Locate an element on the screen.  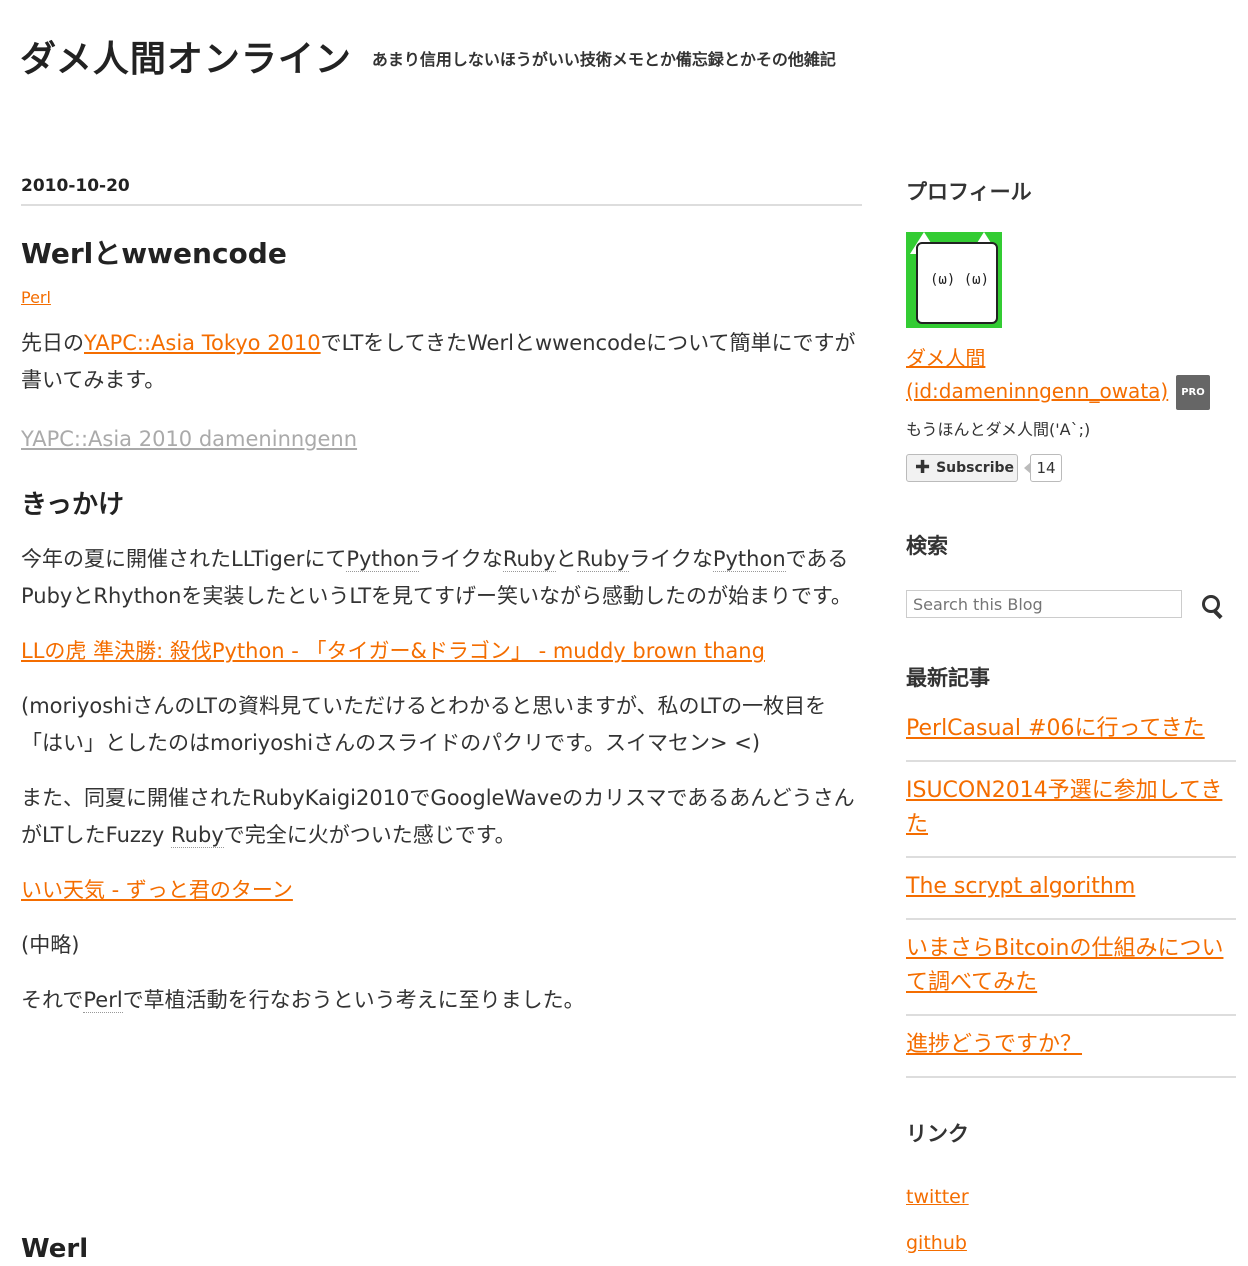
list-item: 進捗どうですか？ is located at coordinates (1071, 1047).